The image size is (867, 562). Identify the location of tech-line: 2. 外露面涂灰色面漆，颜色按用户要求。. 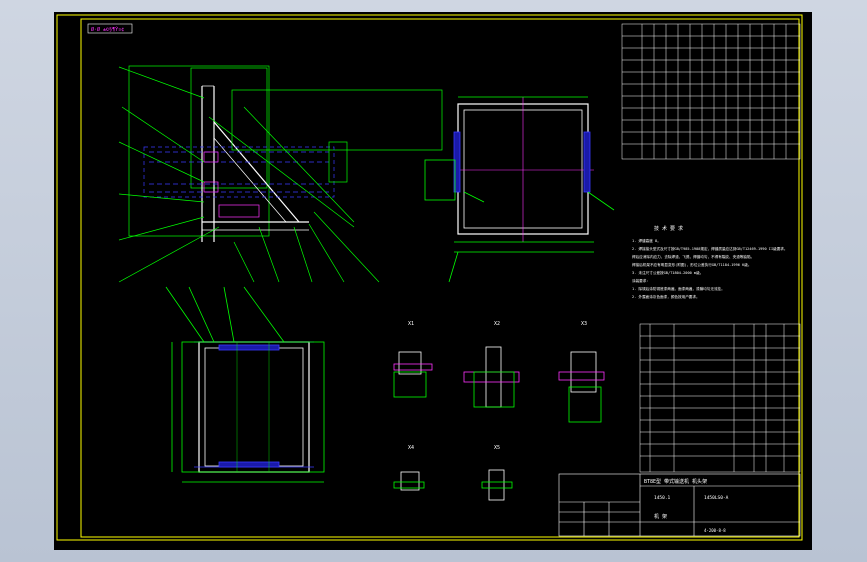
(666, 296).